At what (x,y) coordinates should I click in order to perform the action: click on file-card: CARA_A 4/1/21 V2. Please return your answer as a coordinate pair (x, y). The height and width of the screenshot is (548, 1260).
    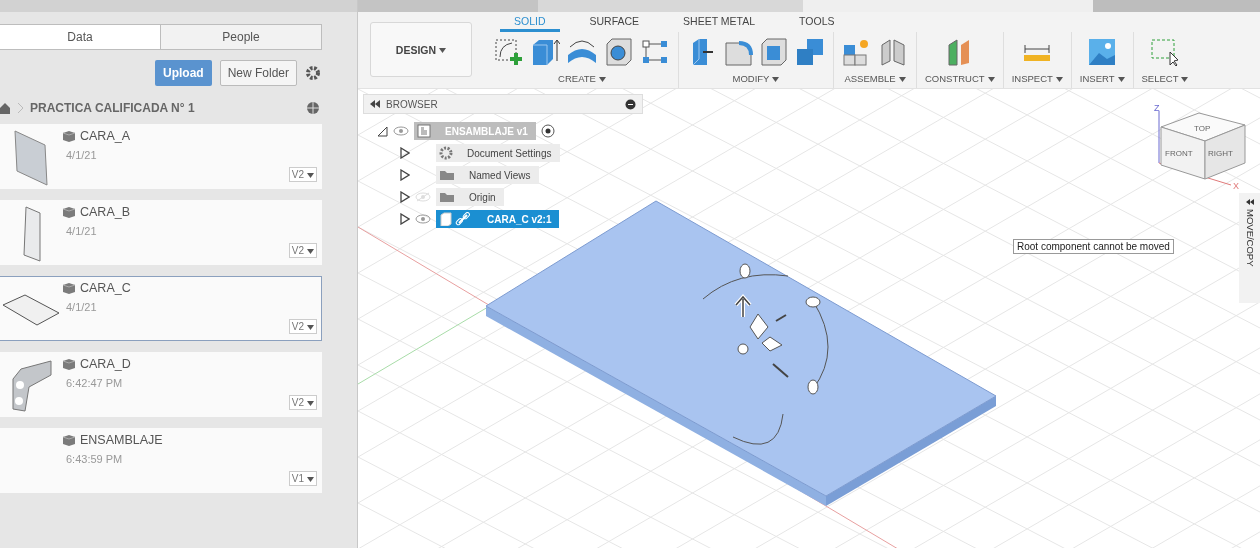
    Looking at the image, I should click on (161, 156).